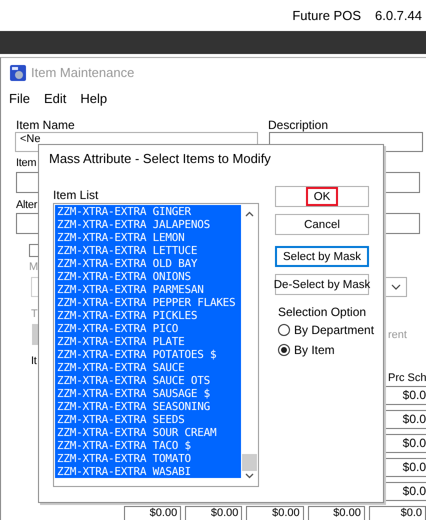 Image resolution: width=426 pixels, height=520 pixels. Describe the element at coordinates (322, 284) in the screenshot. I see `dialog-button: De-Select by Mask` at that location.